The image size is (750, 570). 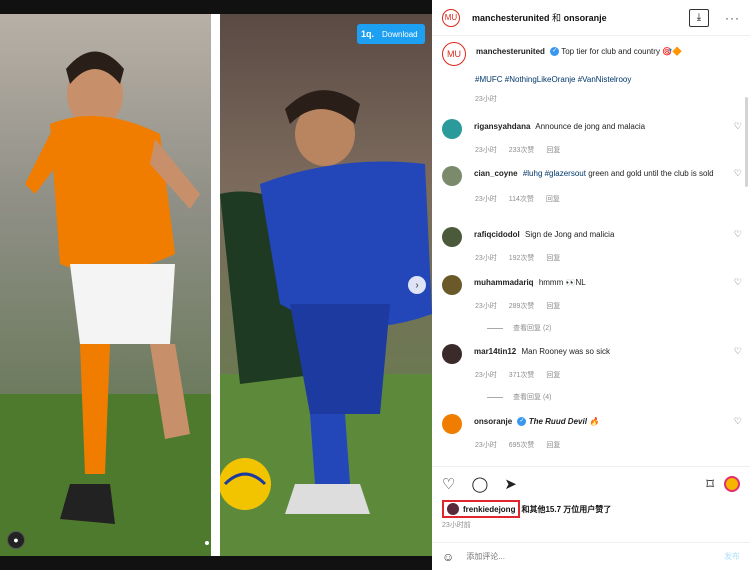 What do you see at coordinates (595, 556) in the screenshot?
I see `comment-input` at bounding box center [595, 556].